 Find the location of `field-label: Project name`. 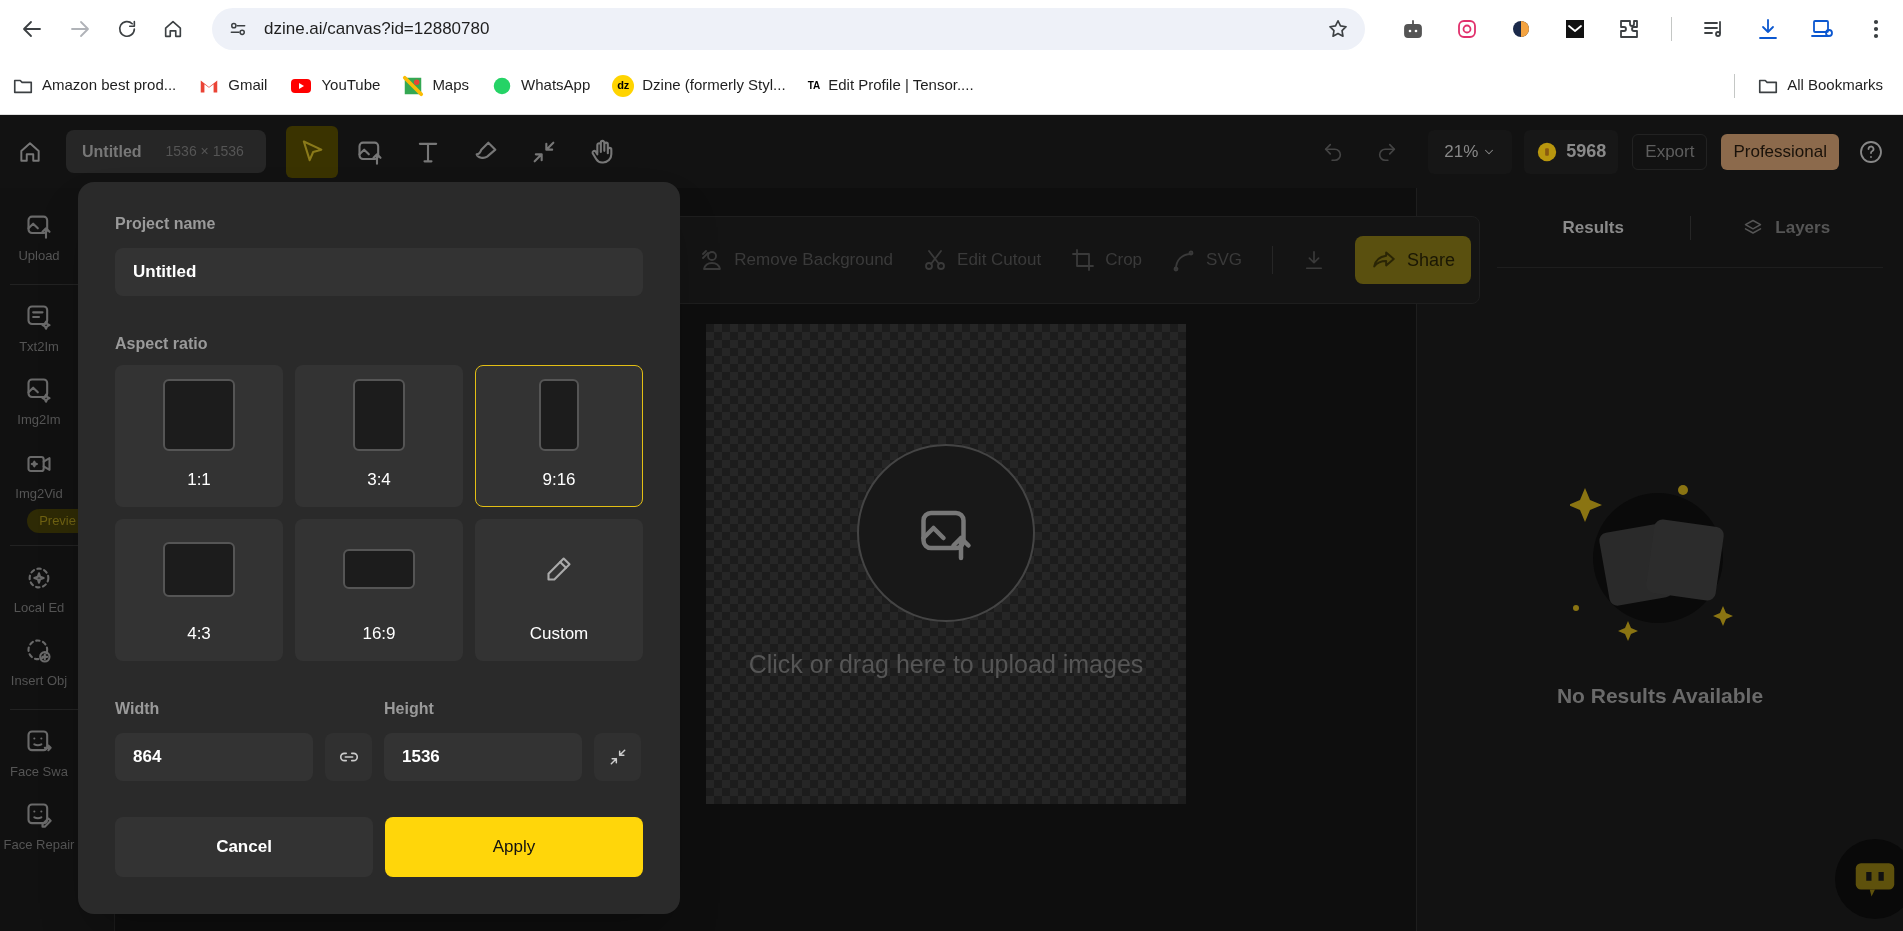

field-label: Project name is located at coordinates (166, 224).